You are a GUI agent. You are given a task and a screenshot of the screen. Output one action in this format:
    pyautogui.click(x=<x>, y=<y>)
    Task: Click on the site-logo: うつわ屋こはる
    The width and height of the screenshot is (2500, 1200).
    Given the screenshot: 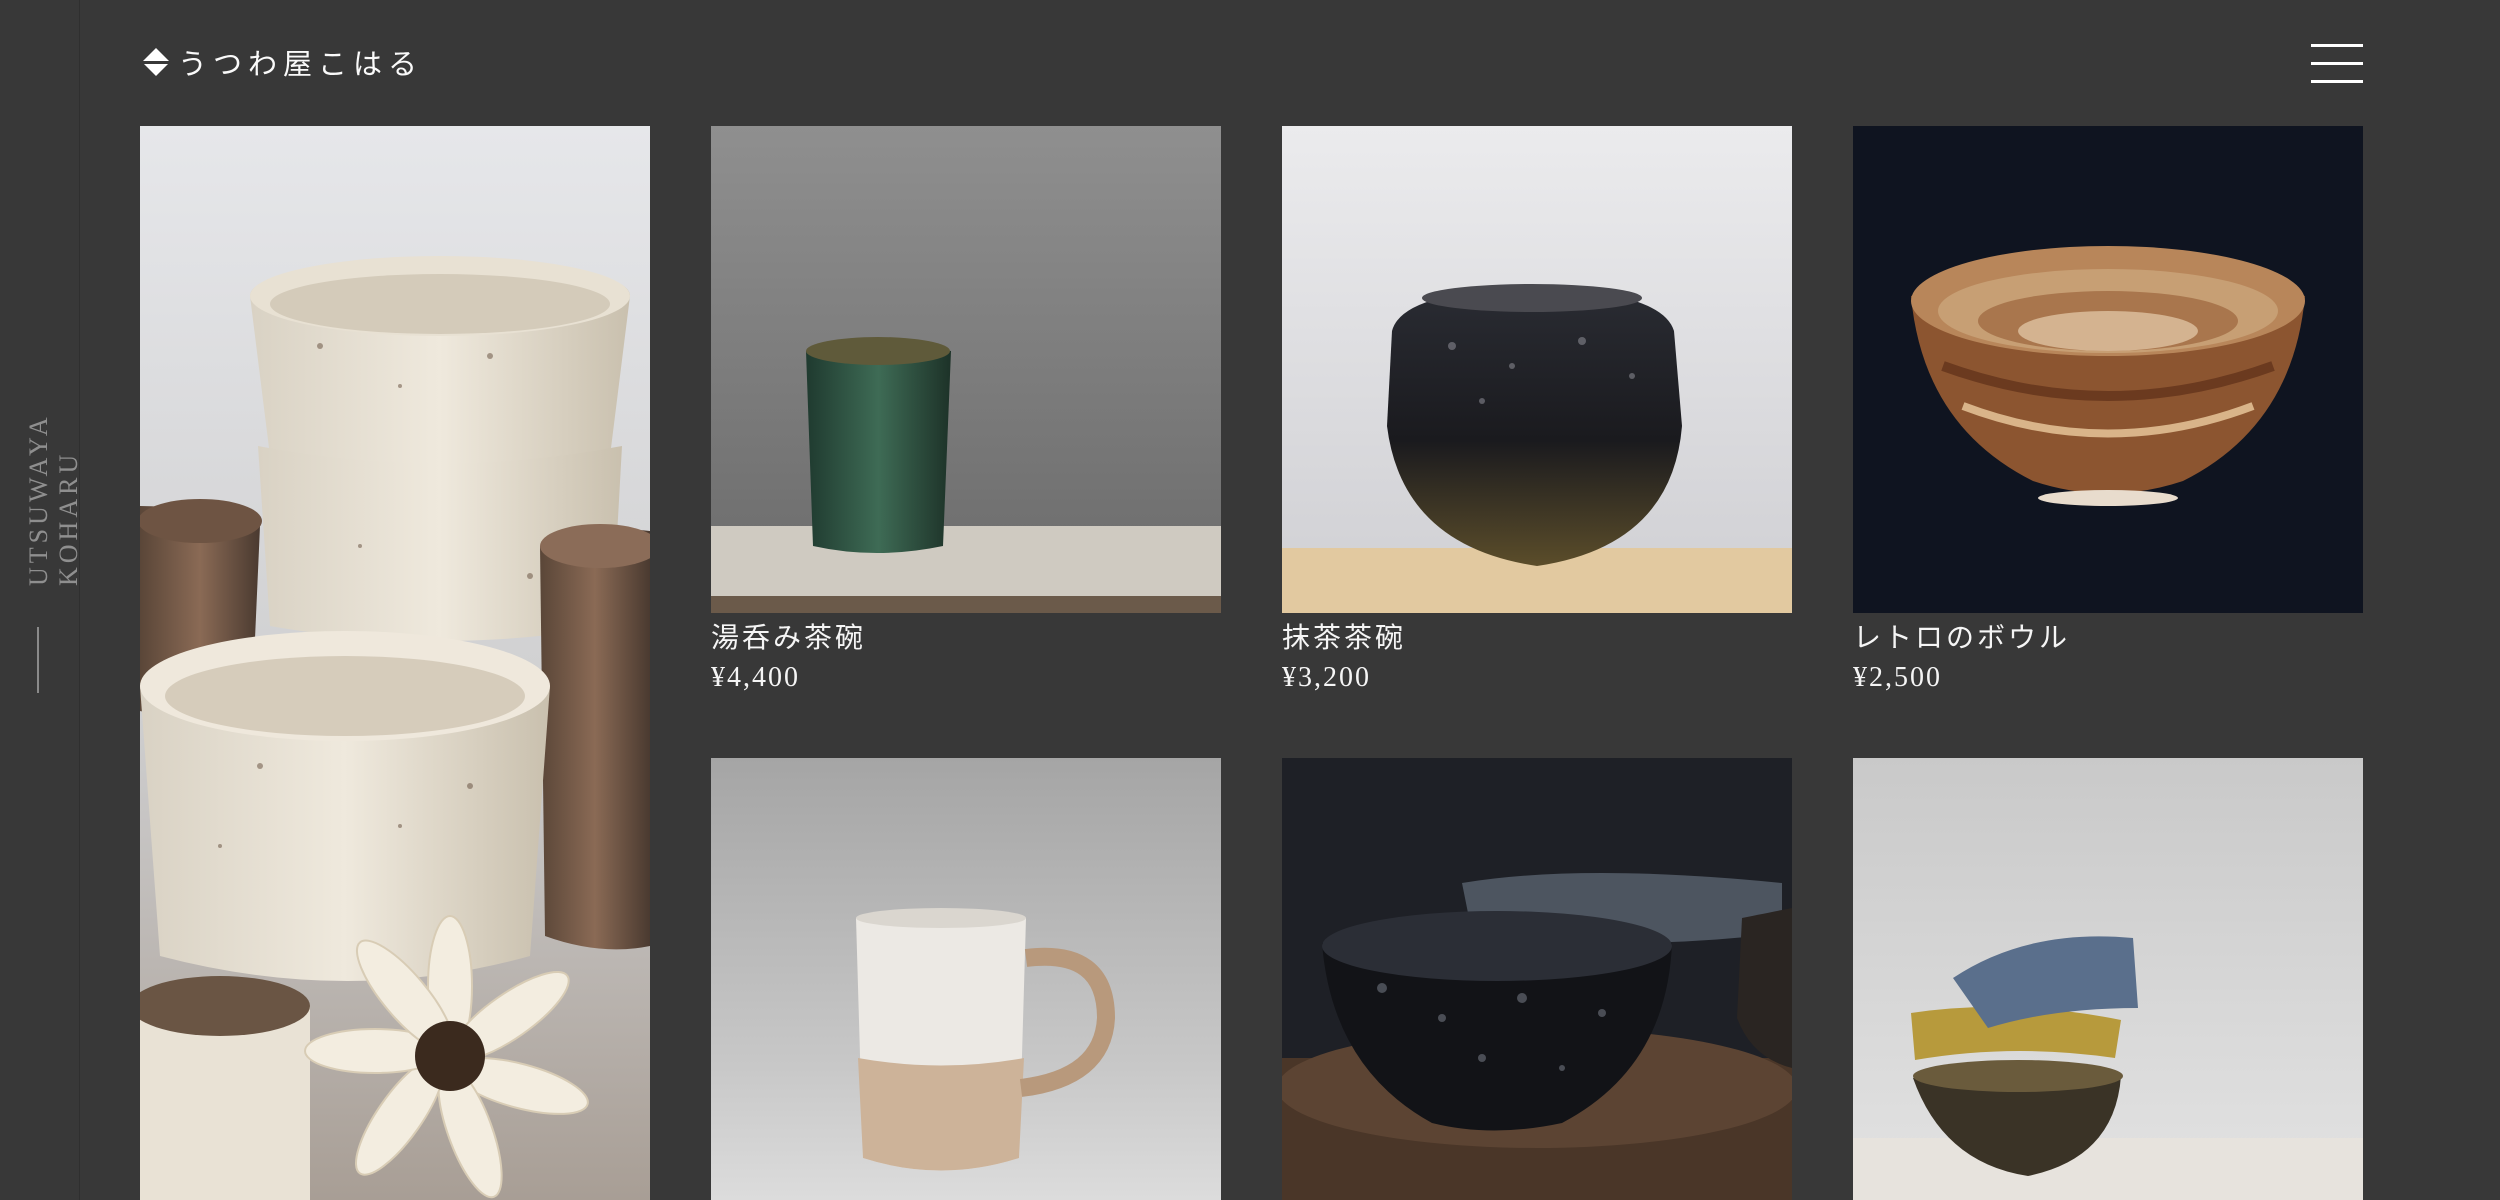 What is the action you would take?
    pyautogui.click(x=281, y=62)
    